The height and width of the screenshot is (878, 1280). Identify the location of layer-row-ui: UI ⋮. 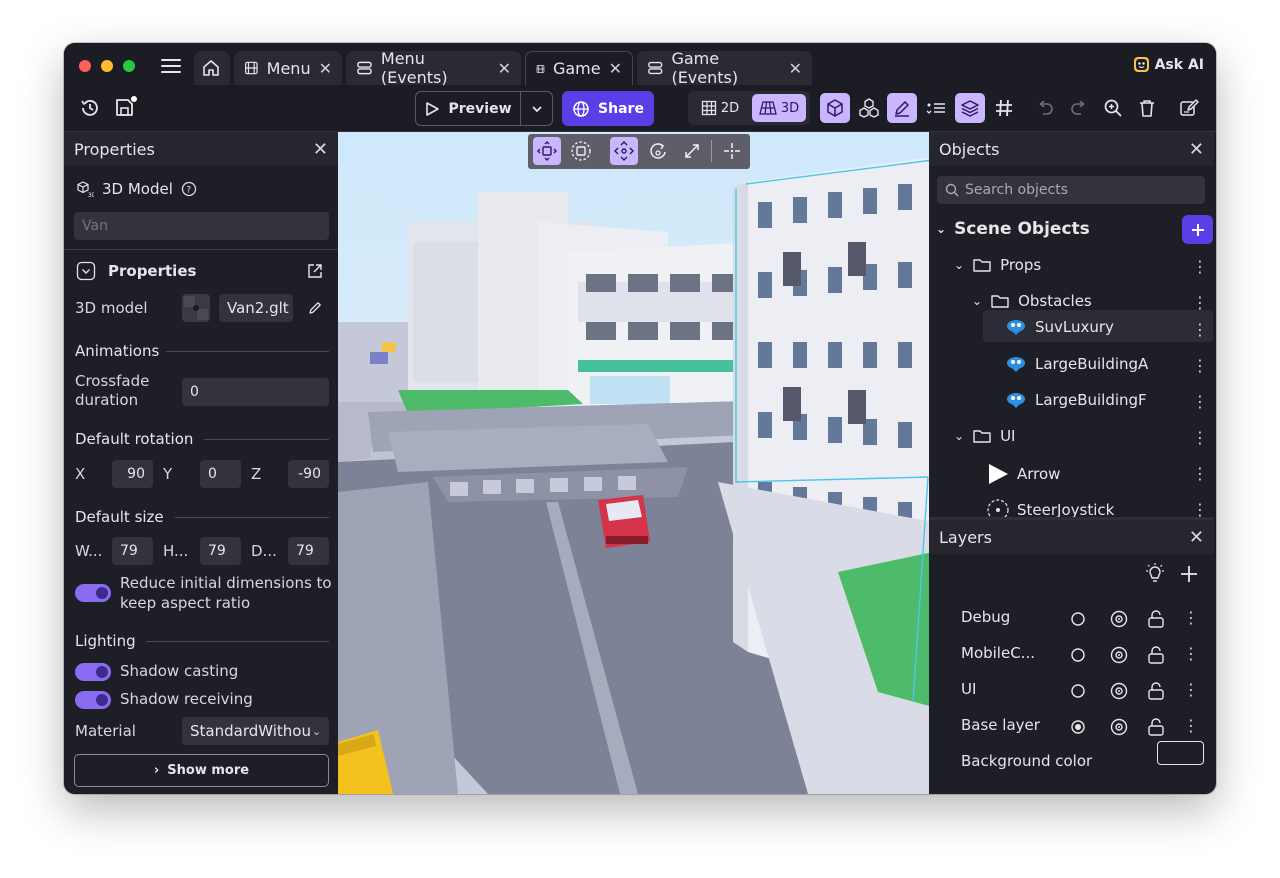
(1087, 690).